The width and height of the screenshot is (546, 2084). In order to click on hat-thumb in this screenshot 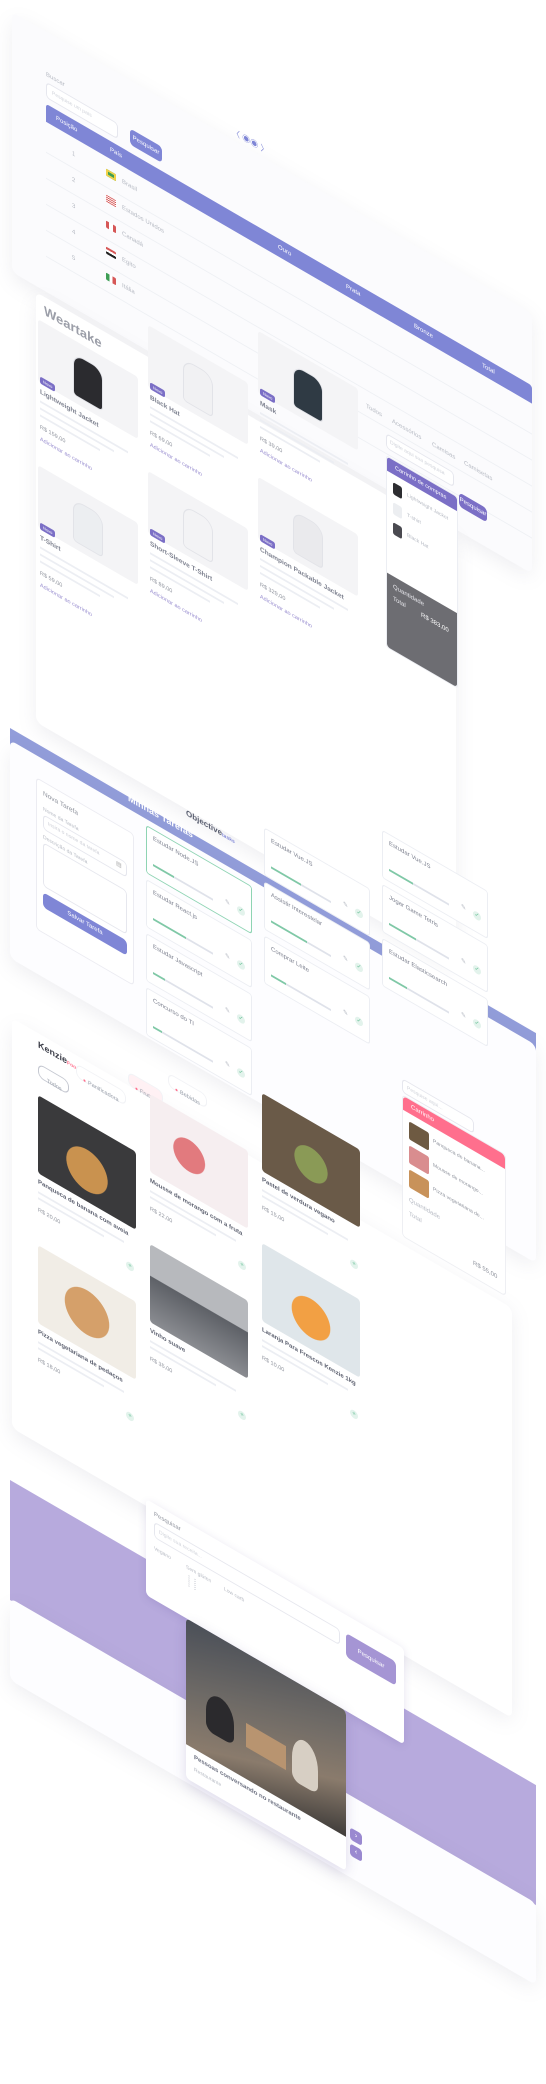, I will do `click(397, 531)`.